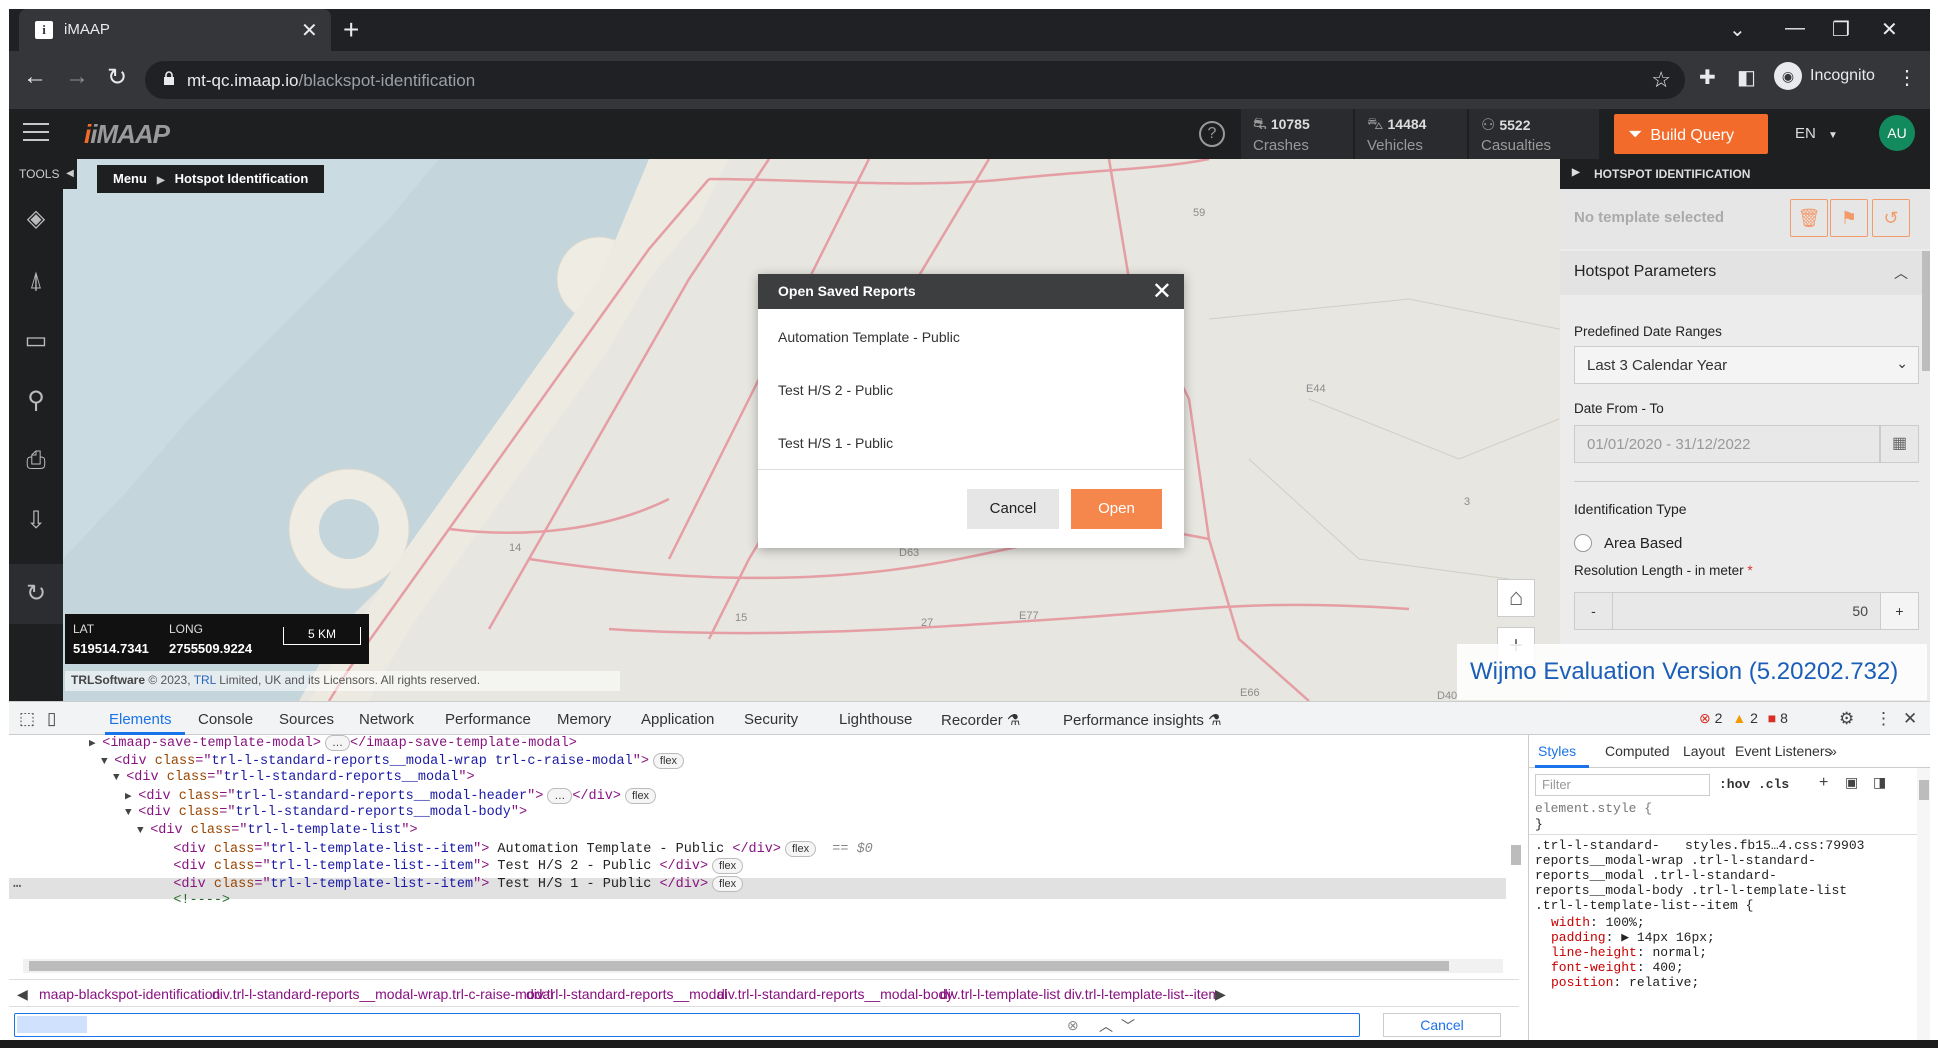 The height and width of the screenshot is (1048, 1938). I want to click on find-prev-icon: ︿, so click(1106, 1026).